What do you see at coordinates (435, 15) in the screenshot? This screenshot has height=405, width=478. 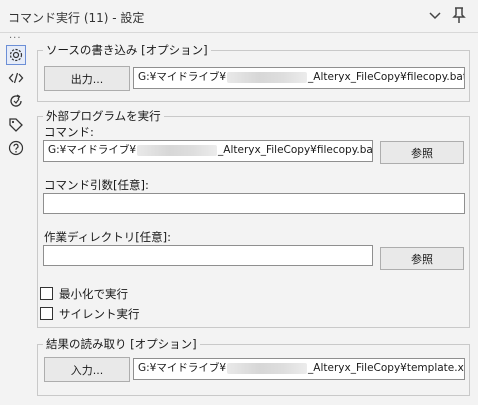 I see `chevron-down-icon` at bounding box center [435, 15].